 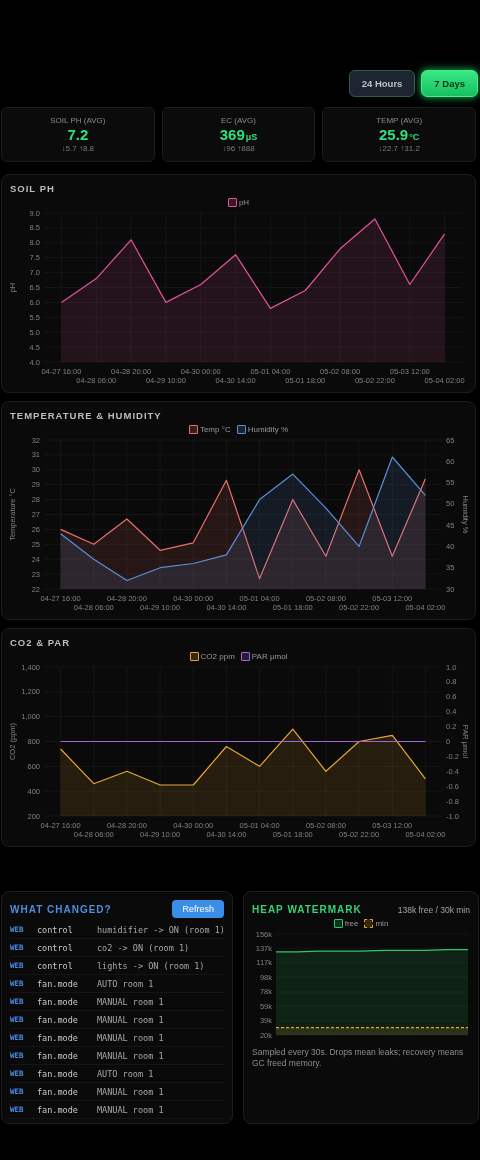 What do you see at coordinates (41, 642) in the screenshot?
I see `card-title: CO2 & PAR` at bounding box center [41, 642].